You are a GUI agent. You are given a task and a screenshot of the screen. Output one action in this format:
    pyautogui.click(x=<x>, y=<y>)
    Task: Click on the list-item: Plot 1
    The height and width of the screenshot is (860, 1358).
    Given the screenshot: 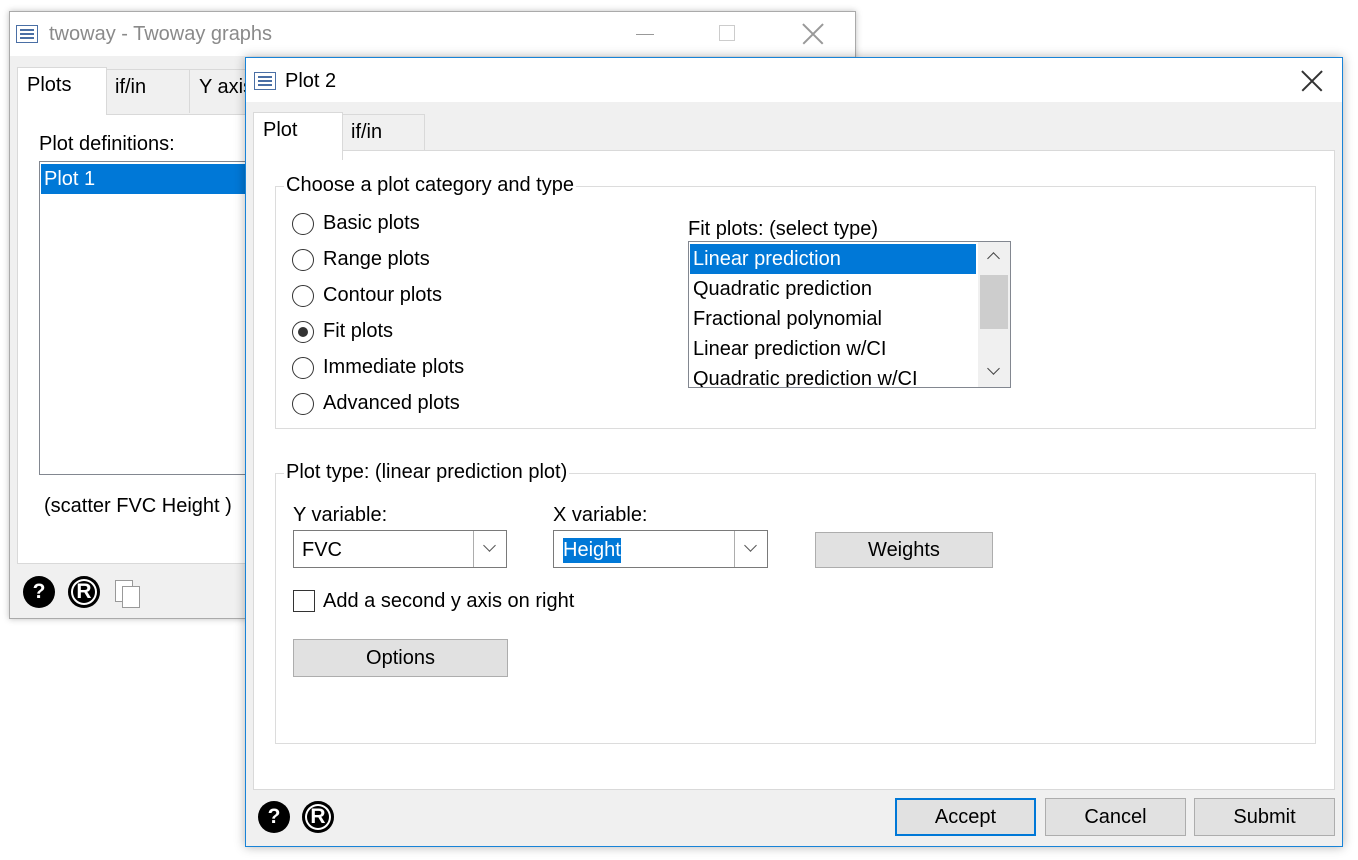 What is the action you would take?
    pyautogui.click(x=160, y=179)
    